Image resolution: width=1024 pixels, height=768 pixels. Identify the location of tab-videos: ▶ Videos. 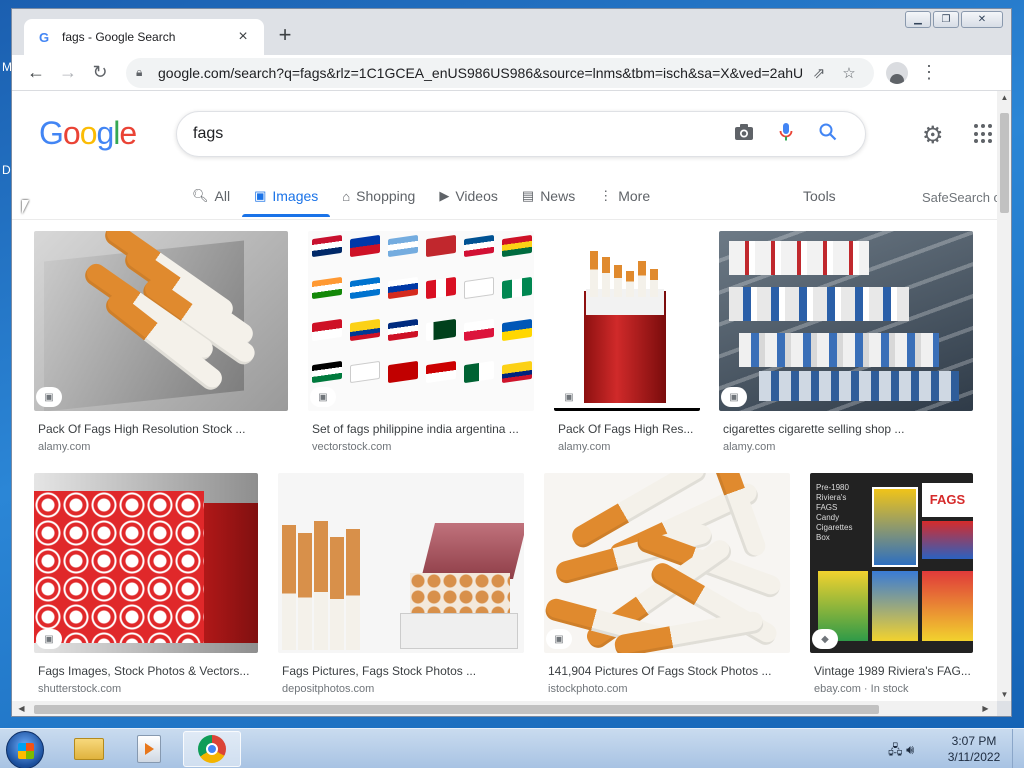
(468, 196).